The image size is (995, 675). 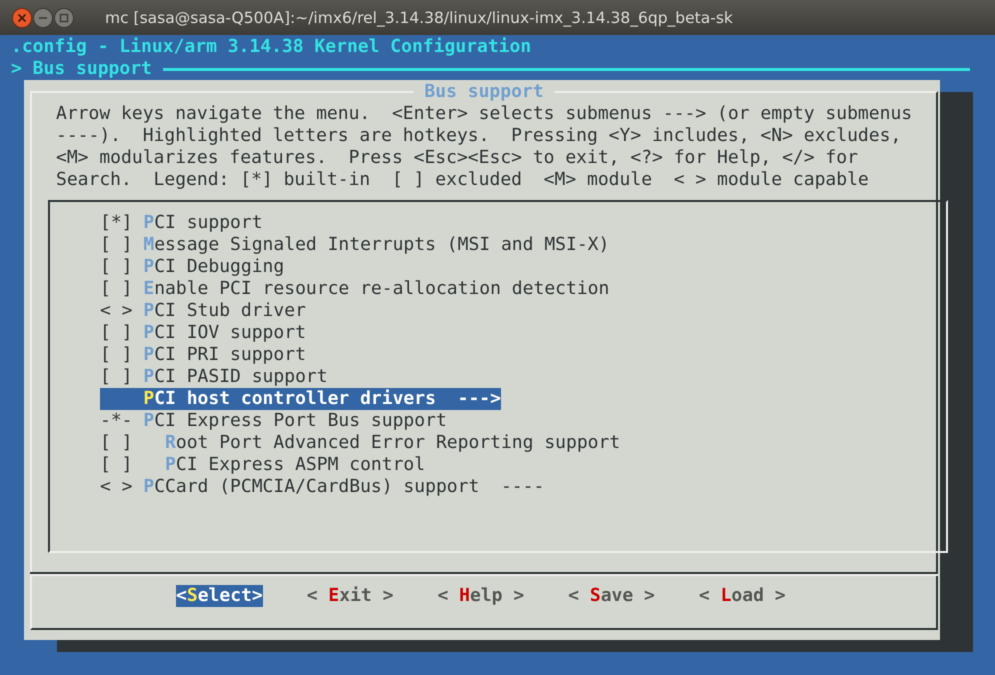 What do you see at coordinates (263, 465) in the screenshot?
I see `menu-item: [ ] PCI Express ASPM control` at bounding box center [263, 465].